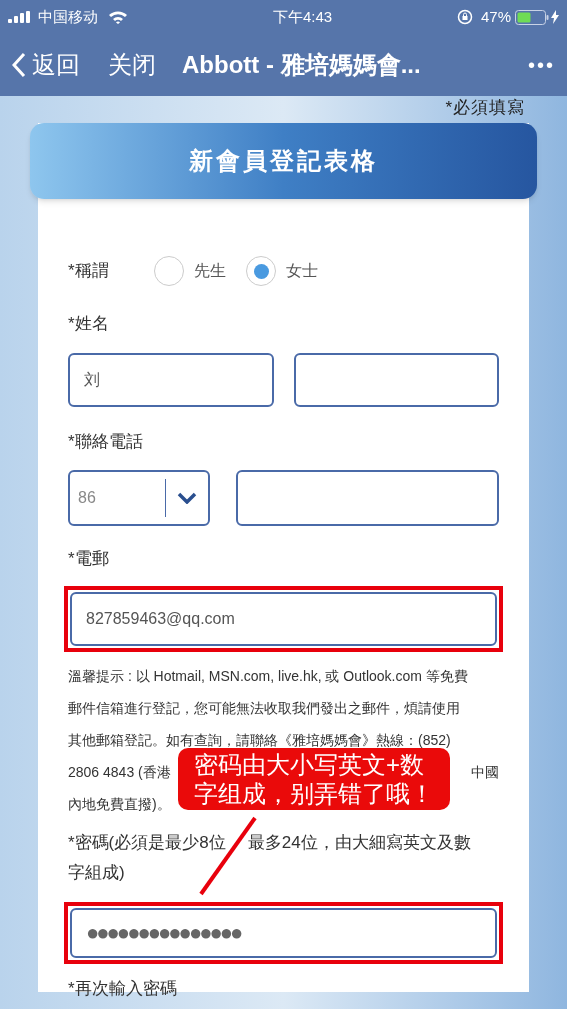  I want to click on charging-icon, so click(555, 17).